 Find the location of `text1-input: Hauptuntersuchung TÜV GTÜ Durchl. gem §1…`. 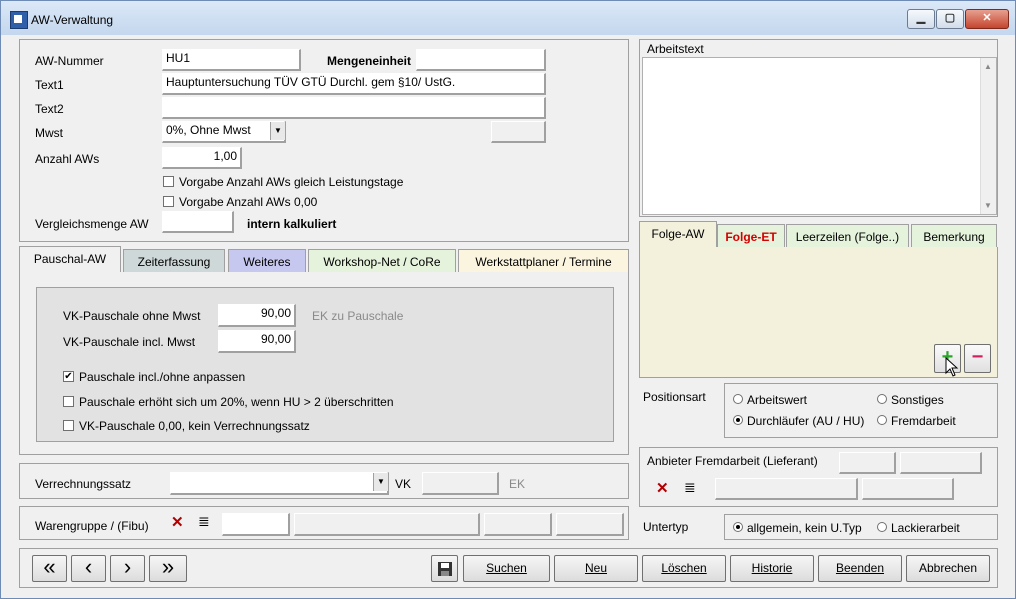

text1-input: Hauptuntersuchung TÜV GTÜ Durchl. gem §1… is located at coordinates (354, 84).